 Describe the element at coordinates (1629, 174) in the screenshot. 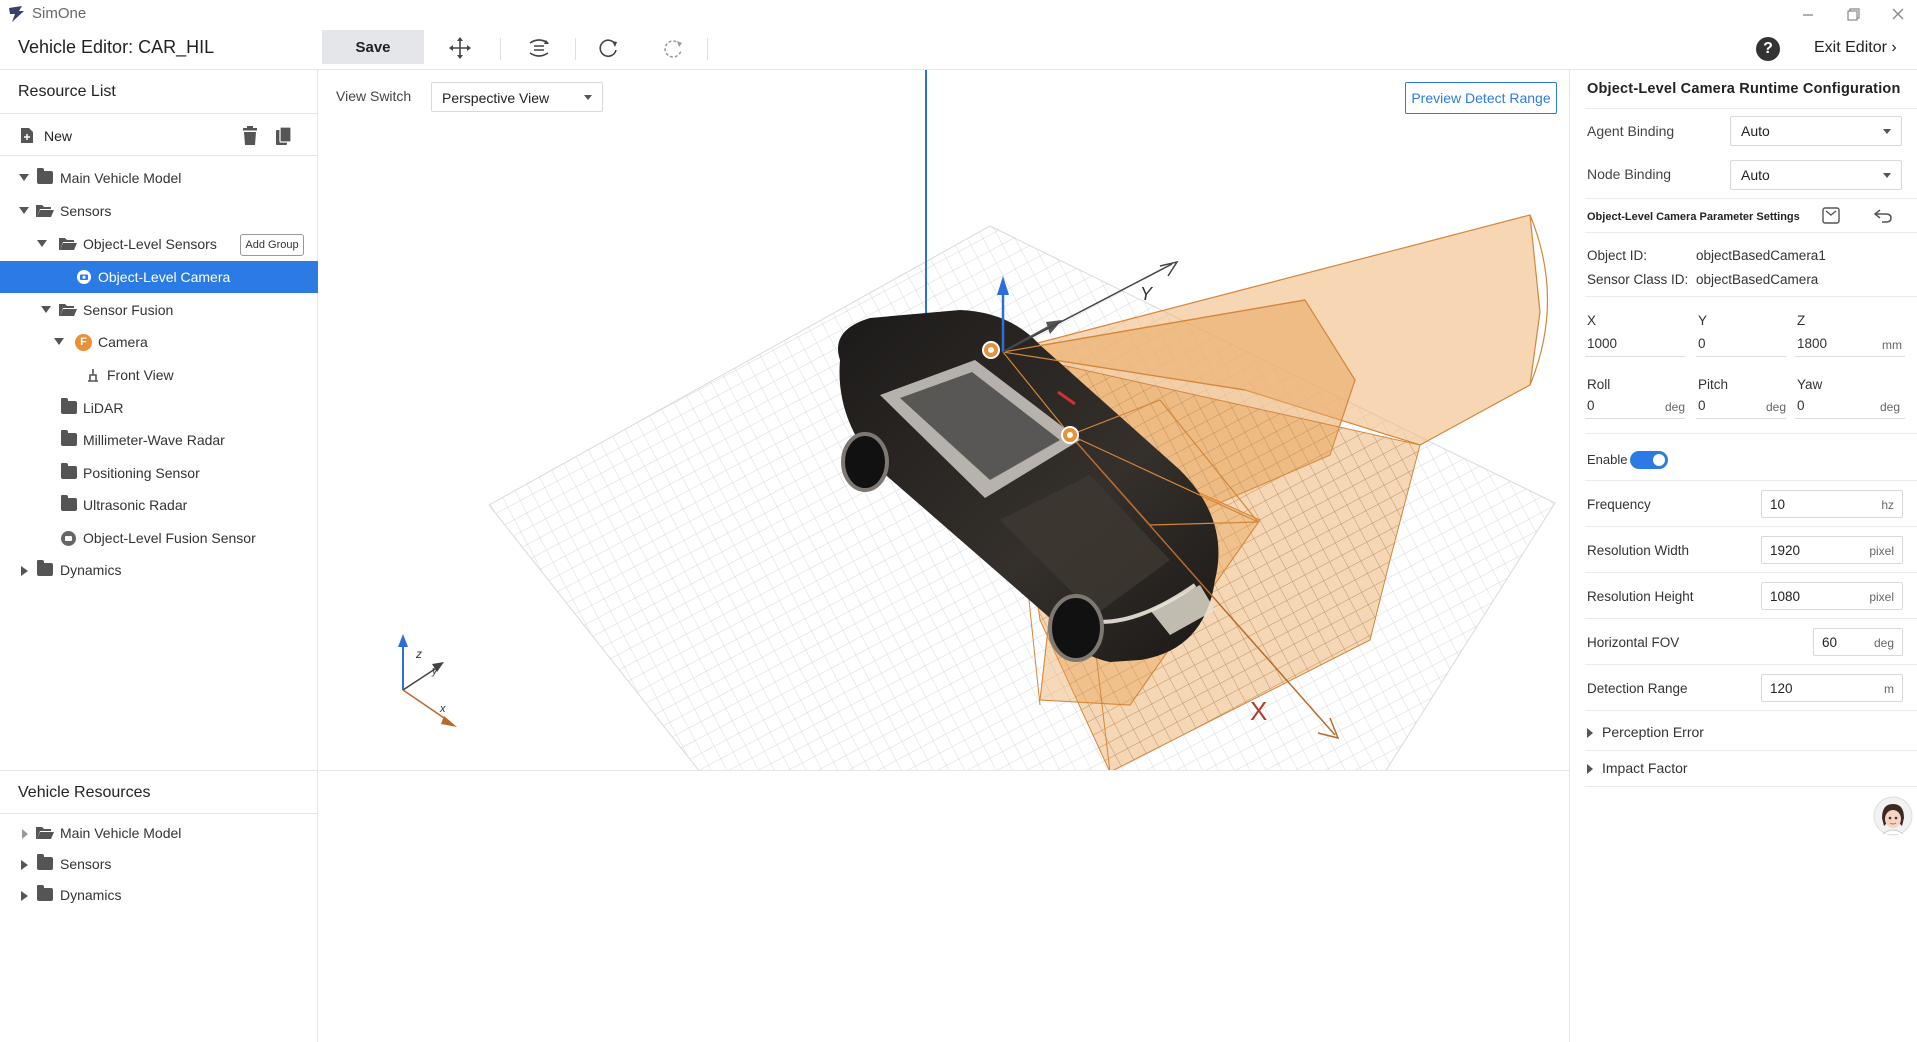

I see `node-binding-label: Node Binding` at that location.